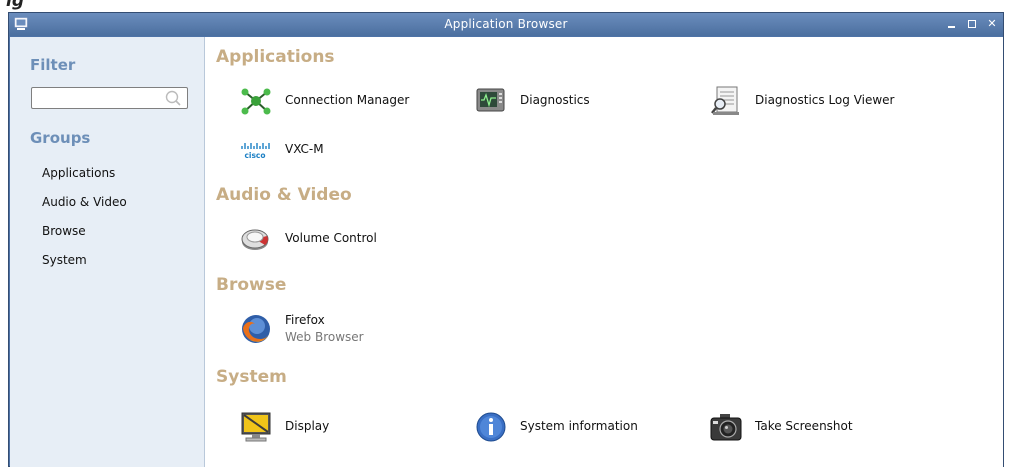 The width and height of the screenshot is (1014, 467). I want to click on svg-text: cisco, so click(254, 155).